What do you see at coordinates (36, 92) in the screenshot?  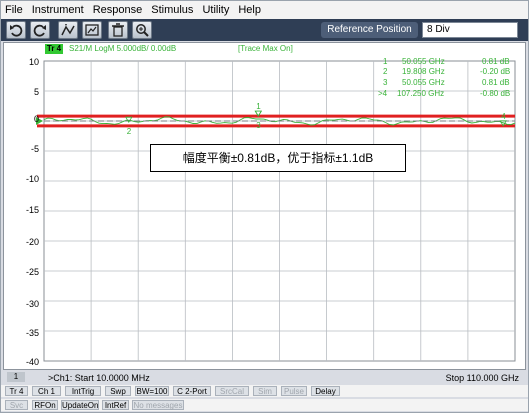 I see `y-tick-label: 5` at bounding box center [36, 92].